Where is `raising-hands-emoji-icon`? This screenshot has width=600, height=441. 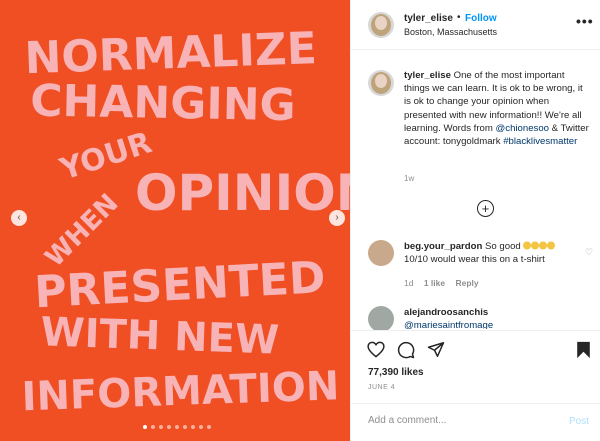 raising-hands-emoji-icon is located at coordinates (539, 245).